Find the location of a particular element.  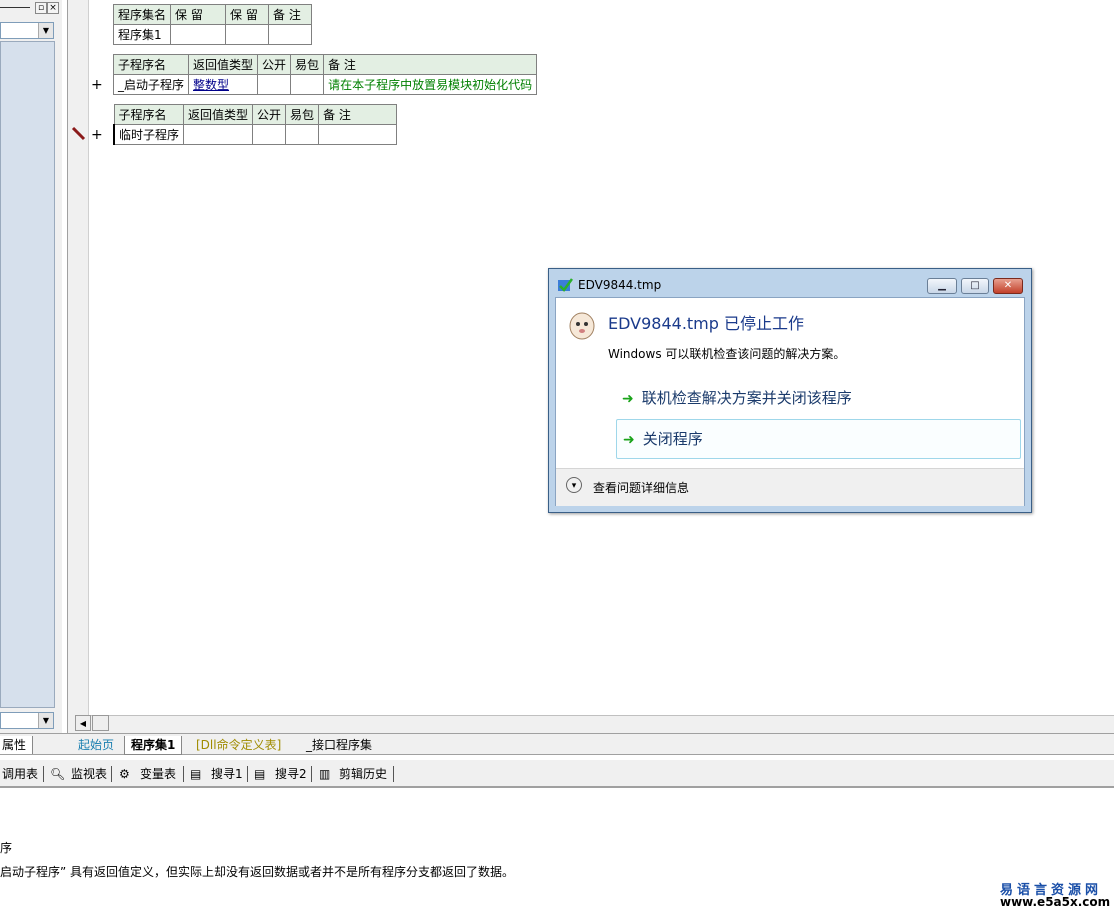

check-online-option: ➜ 联机检查解决方案并关闭该程序 is located at coordinates (818, 398).